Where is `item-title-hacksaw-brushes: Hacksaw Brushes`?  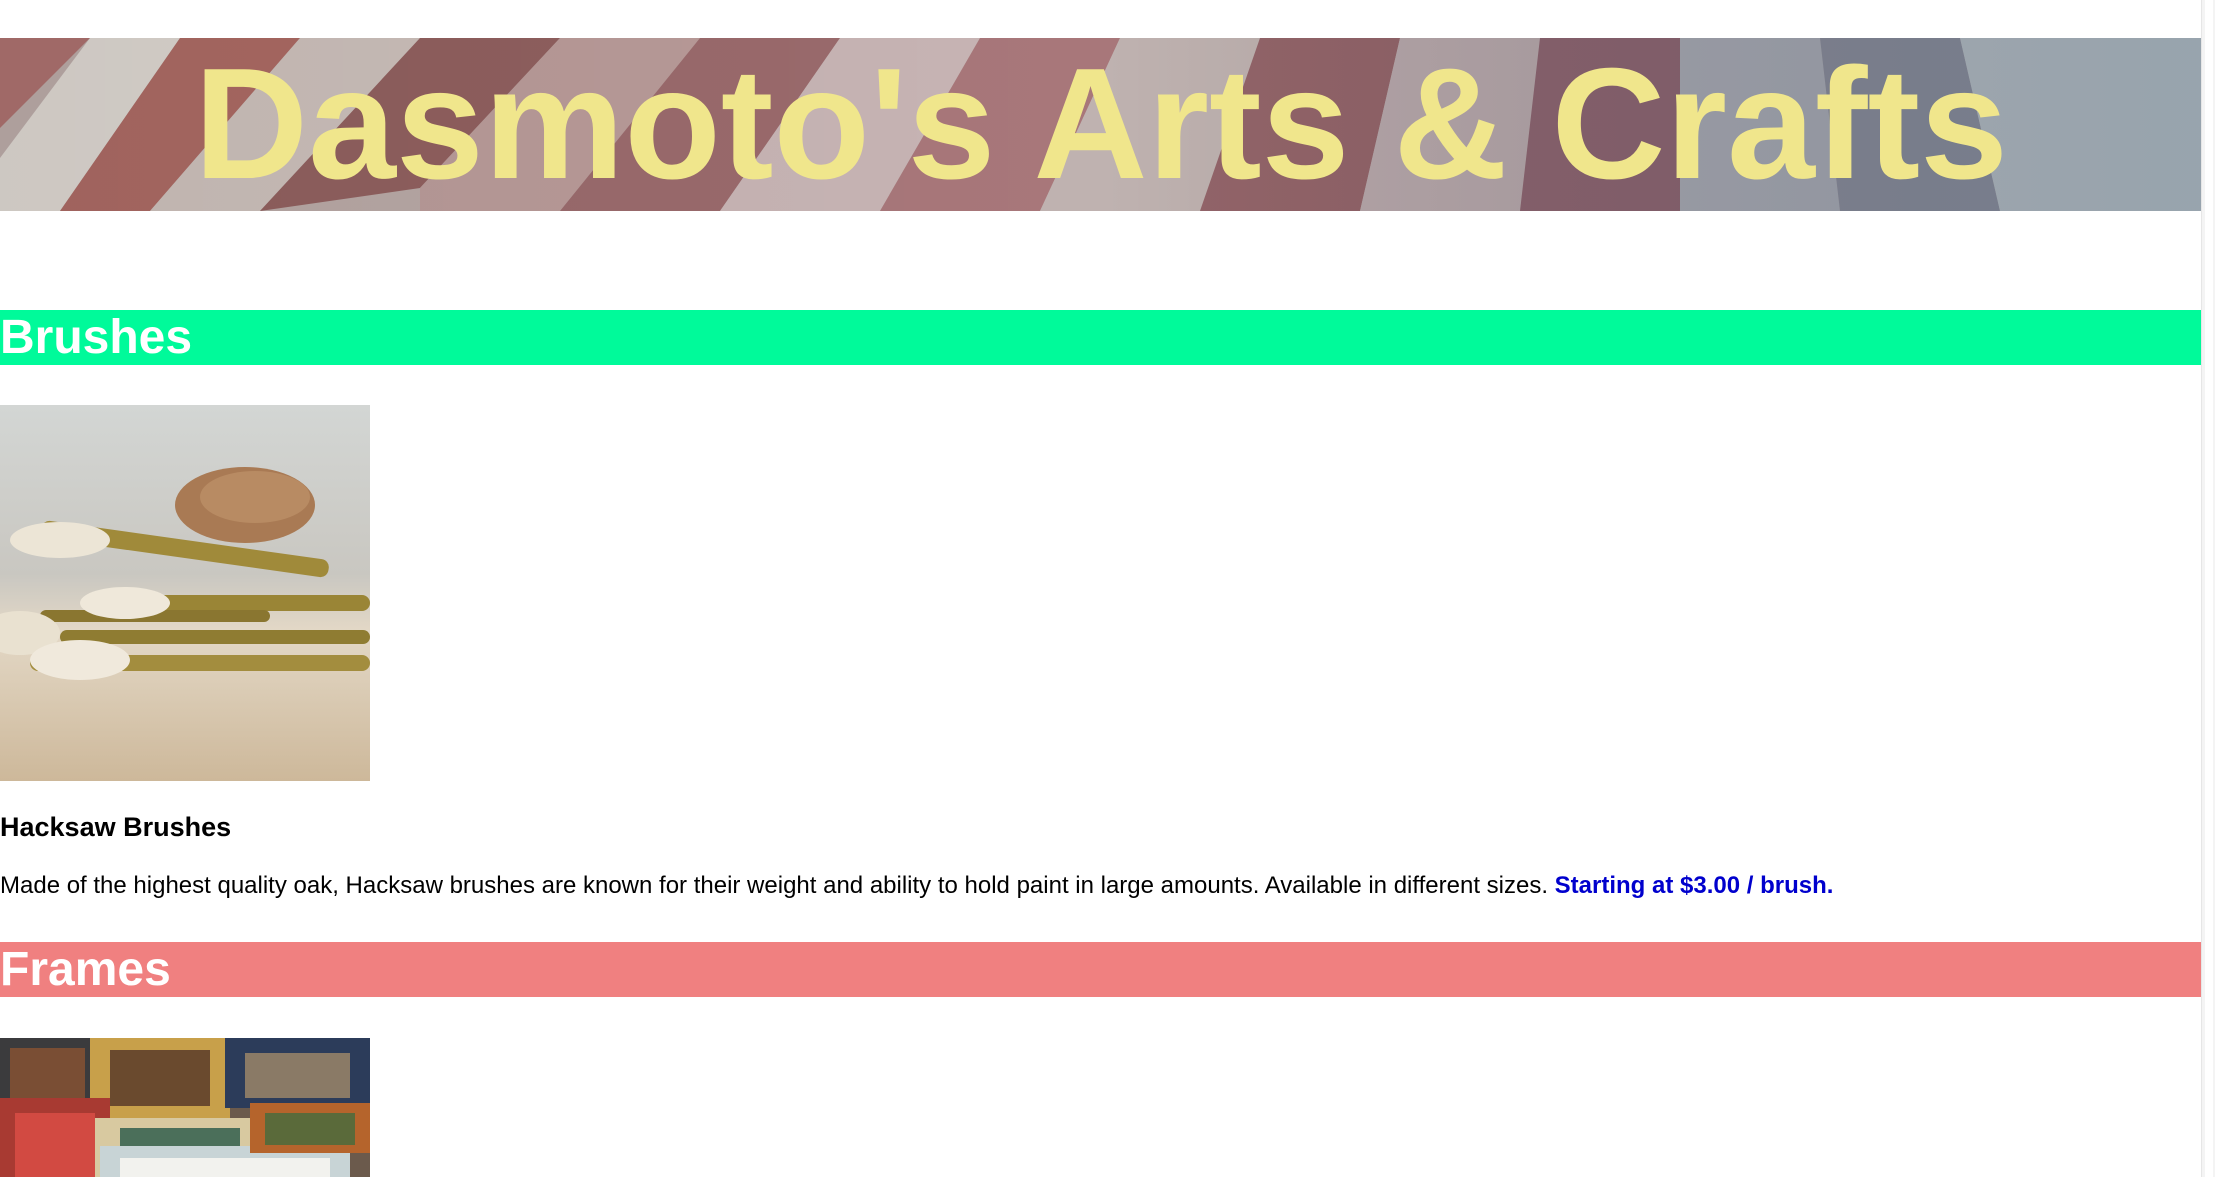
item-title-hacksaw-brushes: Hacksaw Brushes is located at coordinates (116, 827).